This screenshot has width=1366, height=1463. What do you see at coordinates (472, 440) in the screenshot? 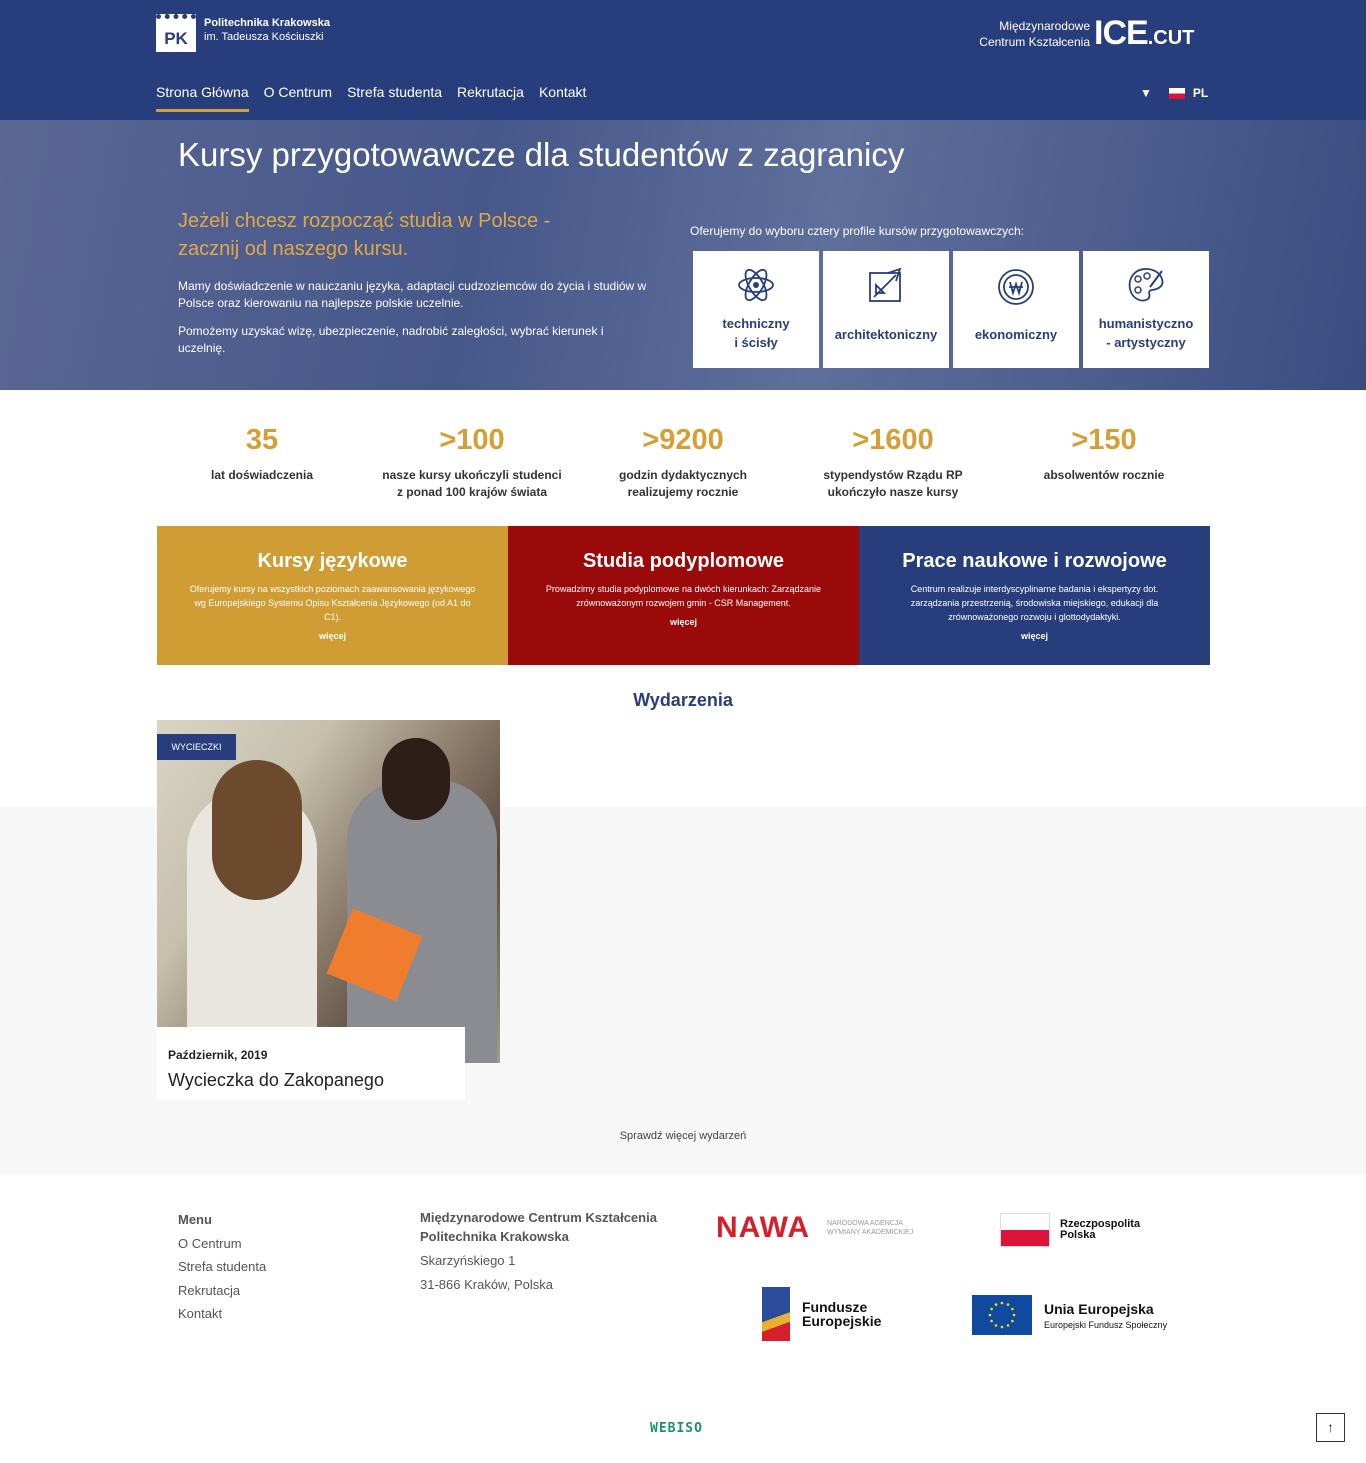
I see `stat-number: >100` at bounding box center [472, 440].